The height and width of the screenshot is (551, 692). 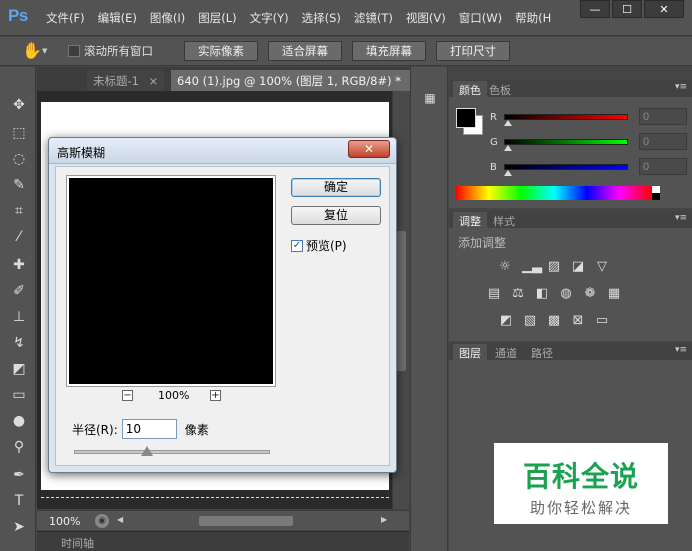 What do you see at coordinates (384, 519) in the screenshot?
I see `scroll-right-icon: ▶` at bounding box center [384, 519].